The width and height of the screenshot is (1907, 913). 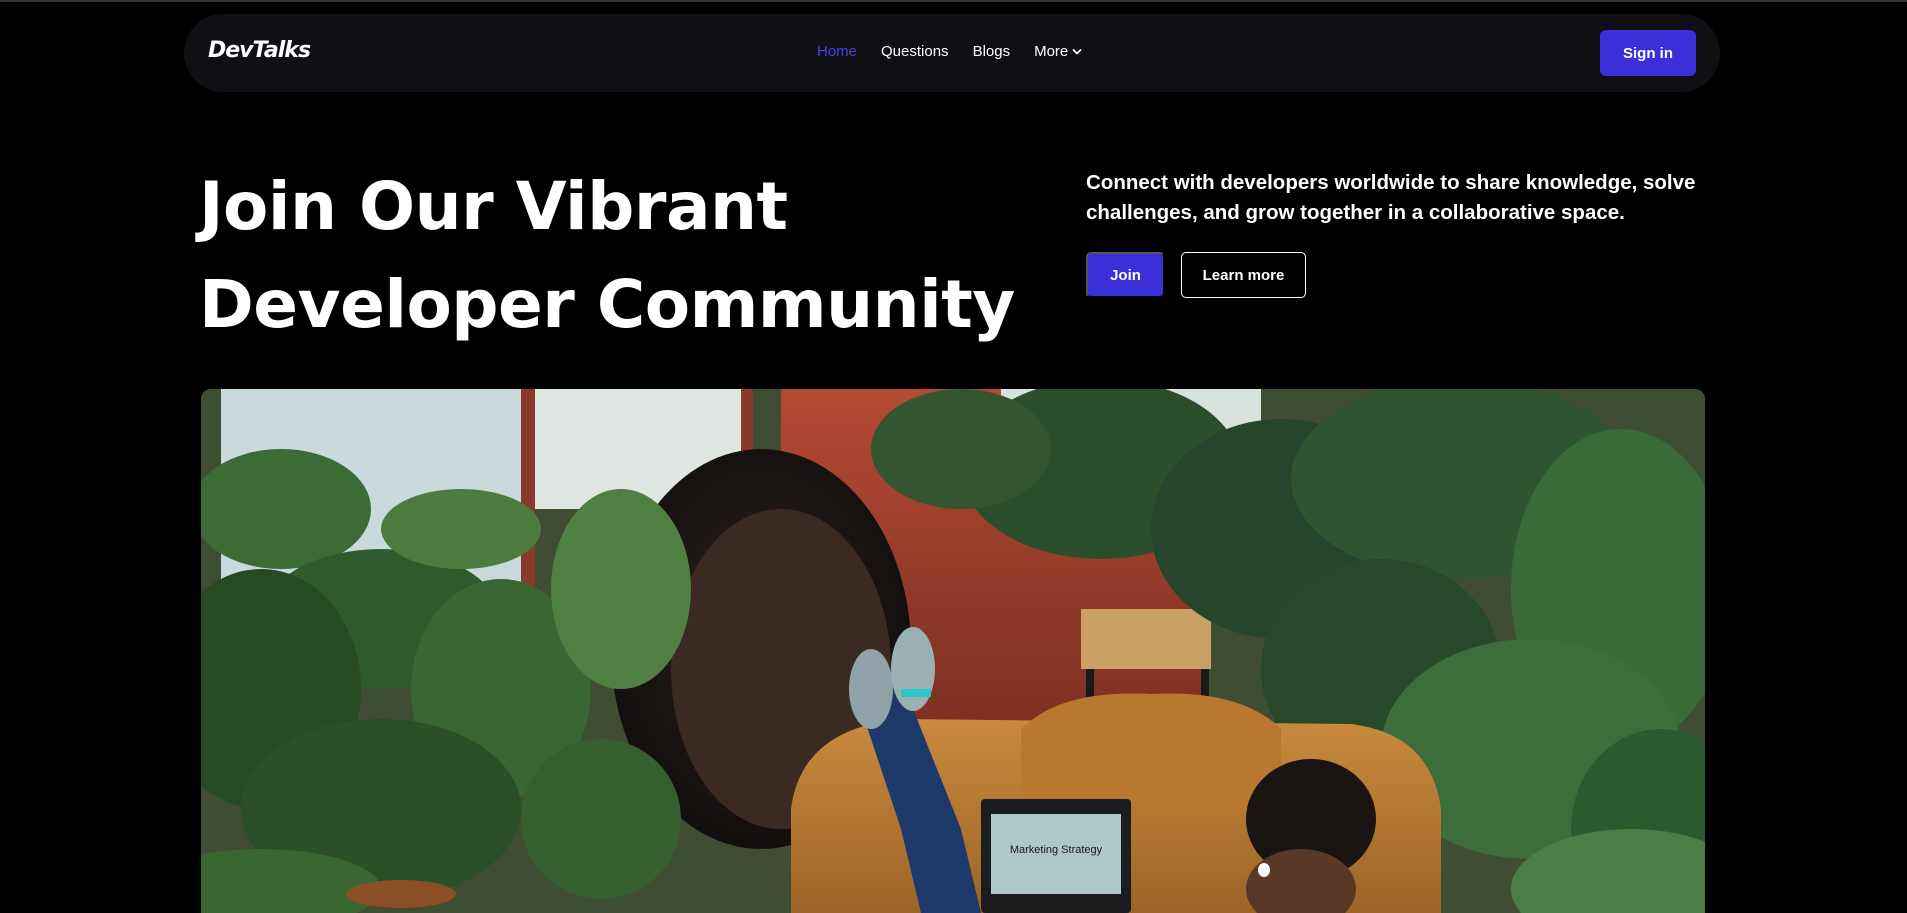 I want to click on nav-link-more-label: More, so click(x=1051, y=51).